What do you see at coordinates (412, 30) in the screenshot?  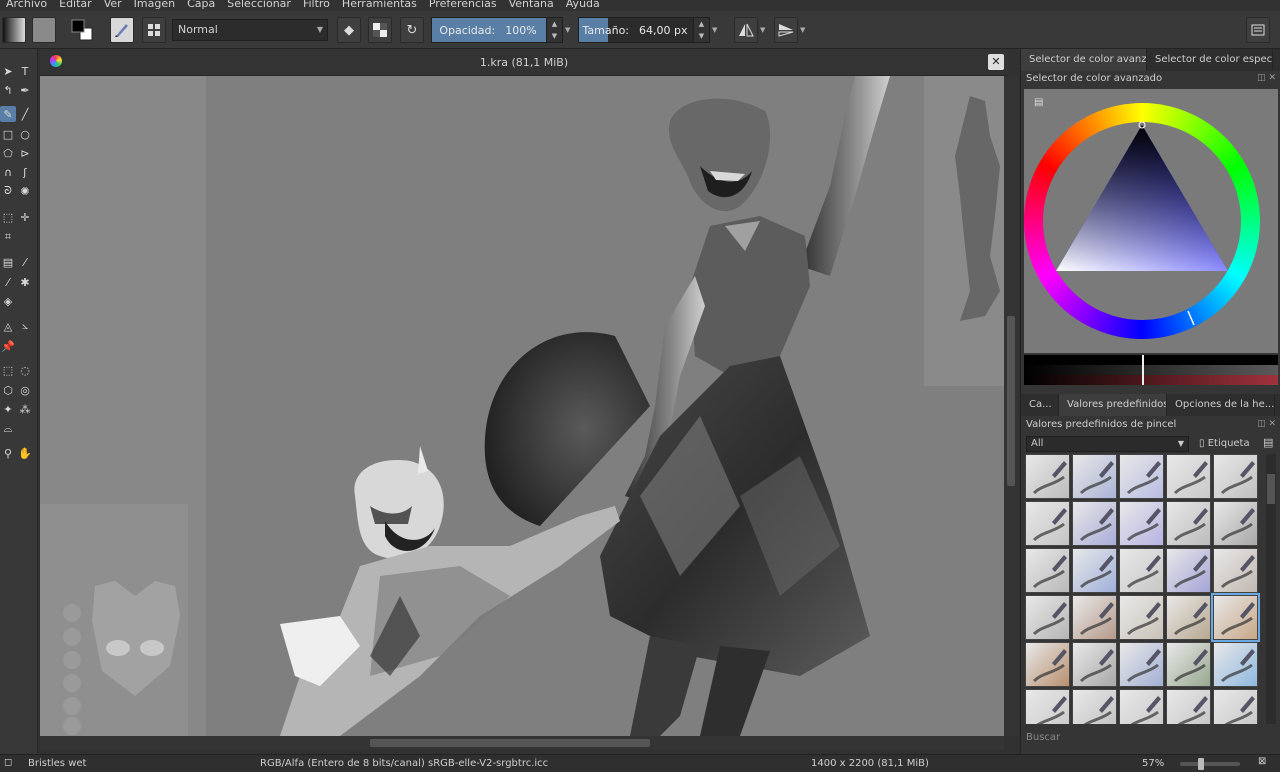 I see `reload-preset-icon: ↻` at bounding box center [412, 30].